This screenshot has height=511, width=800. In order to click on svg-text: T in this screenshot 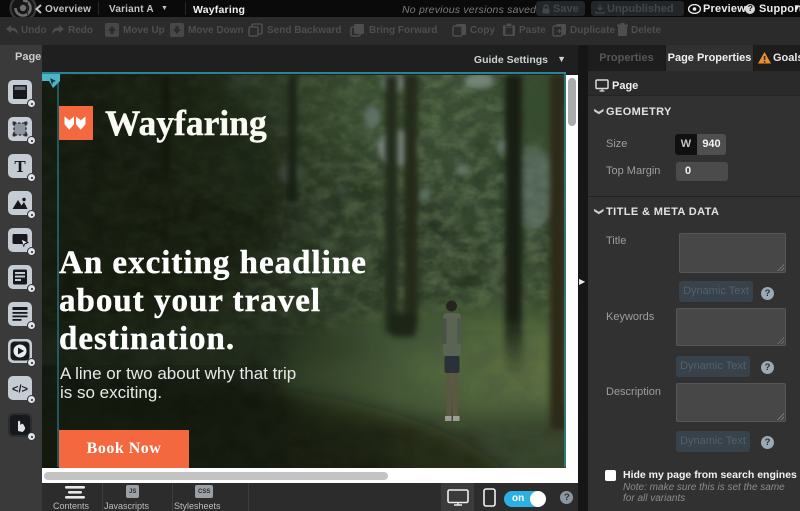, I will do `click(20, 166)`.